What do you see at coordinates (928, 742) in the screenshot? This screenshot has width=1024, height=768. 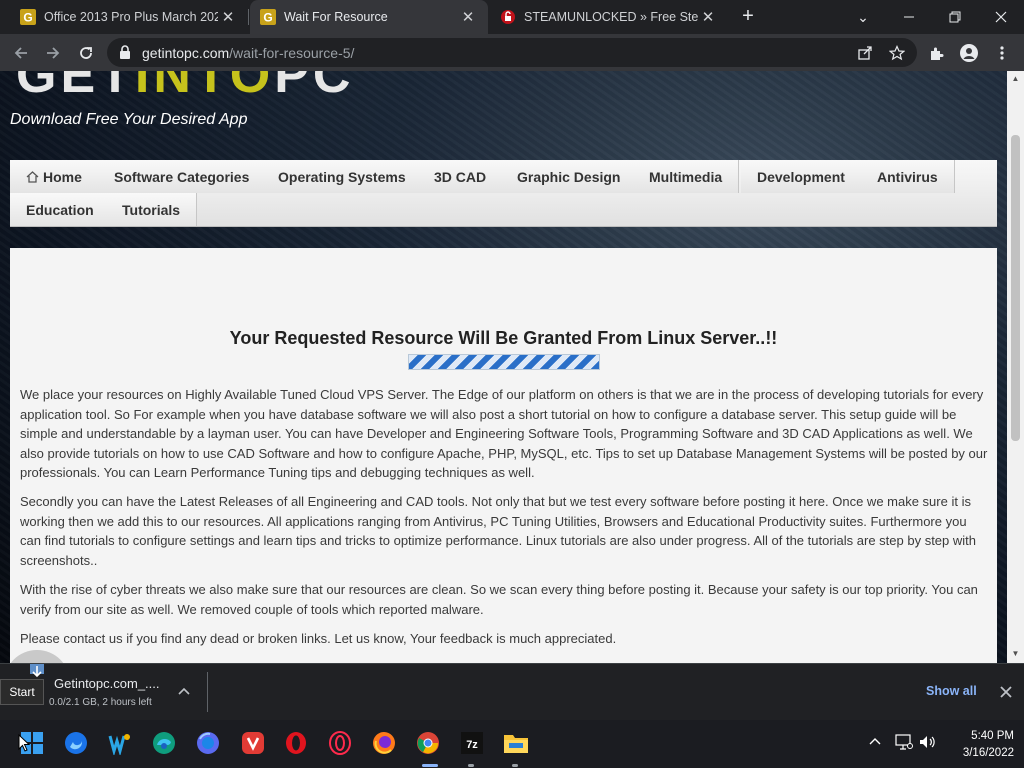 I see `volume-icon` at bounding box center [928, 742].